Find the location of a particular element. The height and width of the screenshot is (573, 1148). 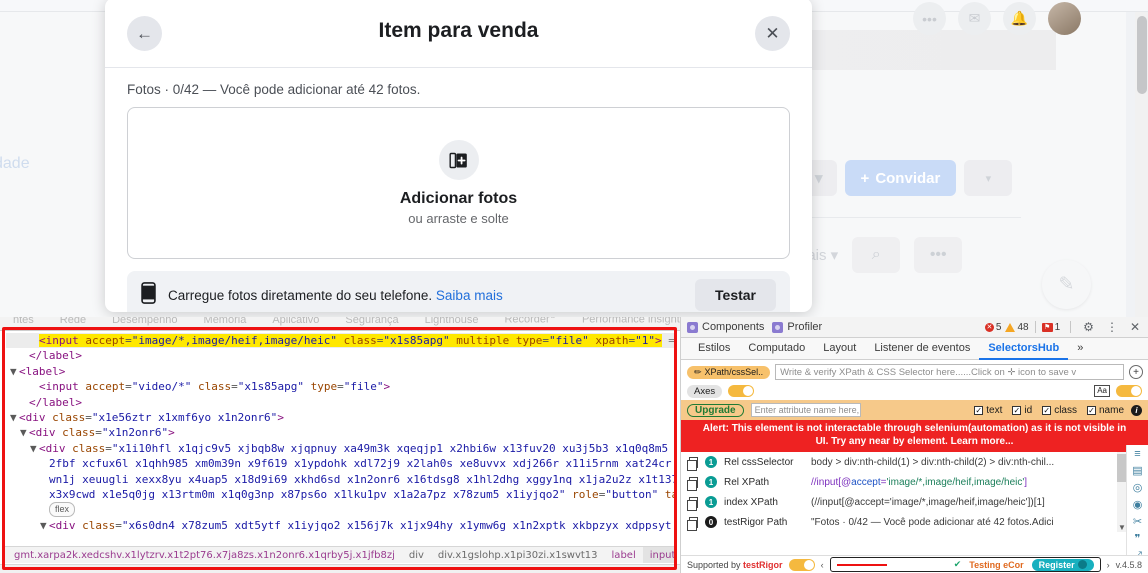

quote-icon: ❞ is located at coordinates (1138, 539).